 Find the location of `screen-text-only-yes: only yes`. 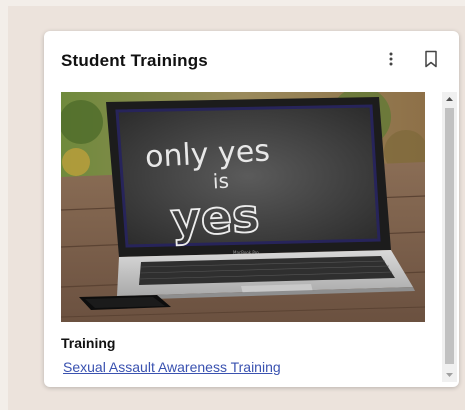

screen-text-only-yes: only yes is located at coordinates (207, 154).